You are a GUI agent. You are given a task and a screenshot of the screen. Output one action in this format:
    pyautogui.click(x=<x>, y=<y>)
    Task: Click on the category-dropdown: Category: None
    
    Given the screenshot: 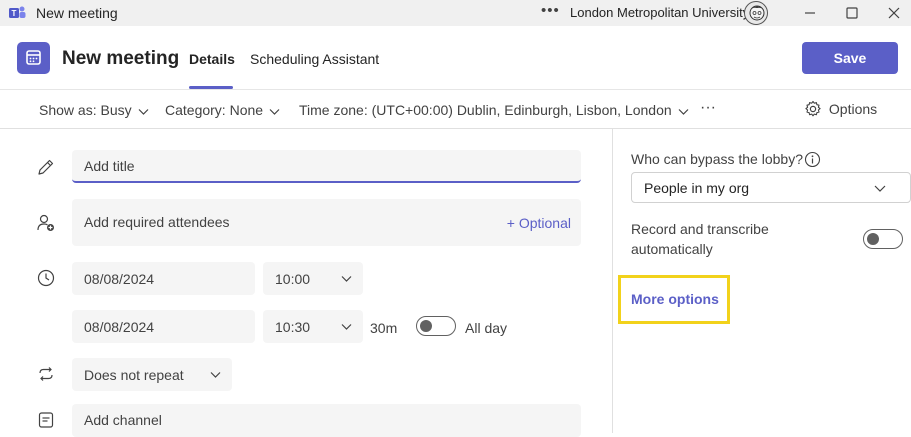 What is the action you would take?
    pyautogui.click(x=222, y=110)
    